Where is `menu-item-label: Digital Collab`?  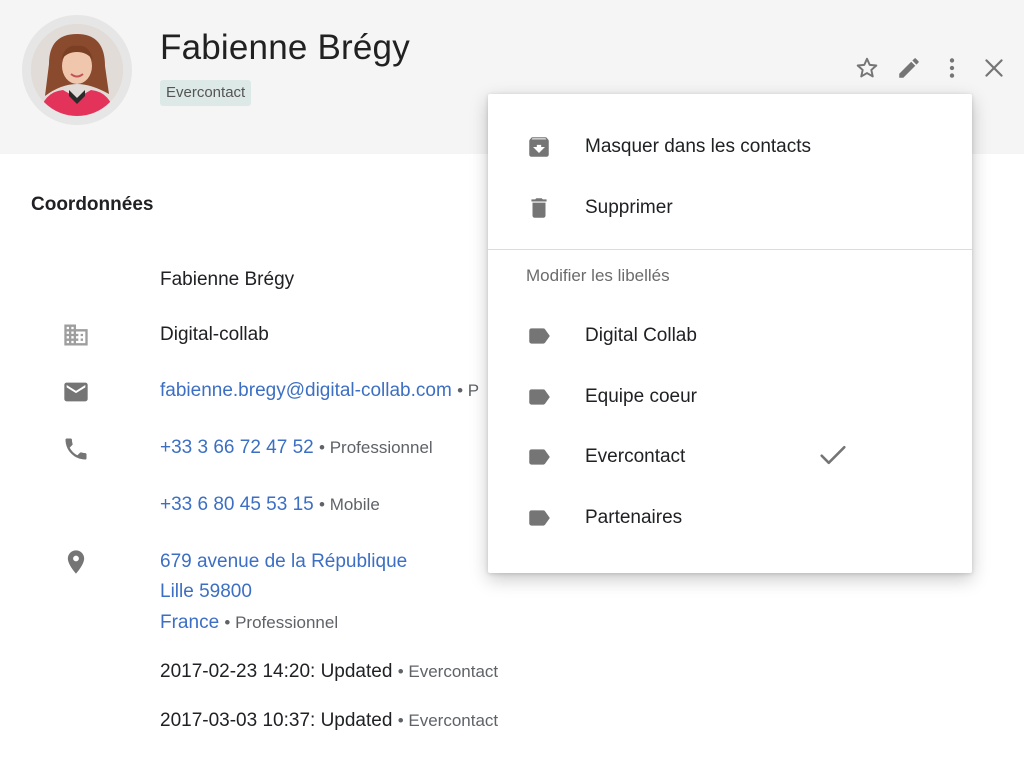 menu-item-label: Digital Collab is located at coordinates (641, 335).